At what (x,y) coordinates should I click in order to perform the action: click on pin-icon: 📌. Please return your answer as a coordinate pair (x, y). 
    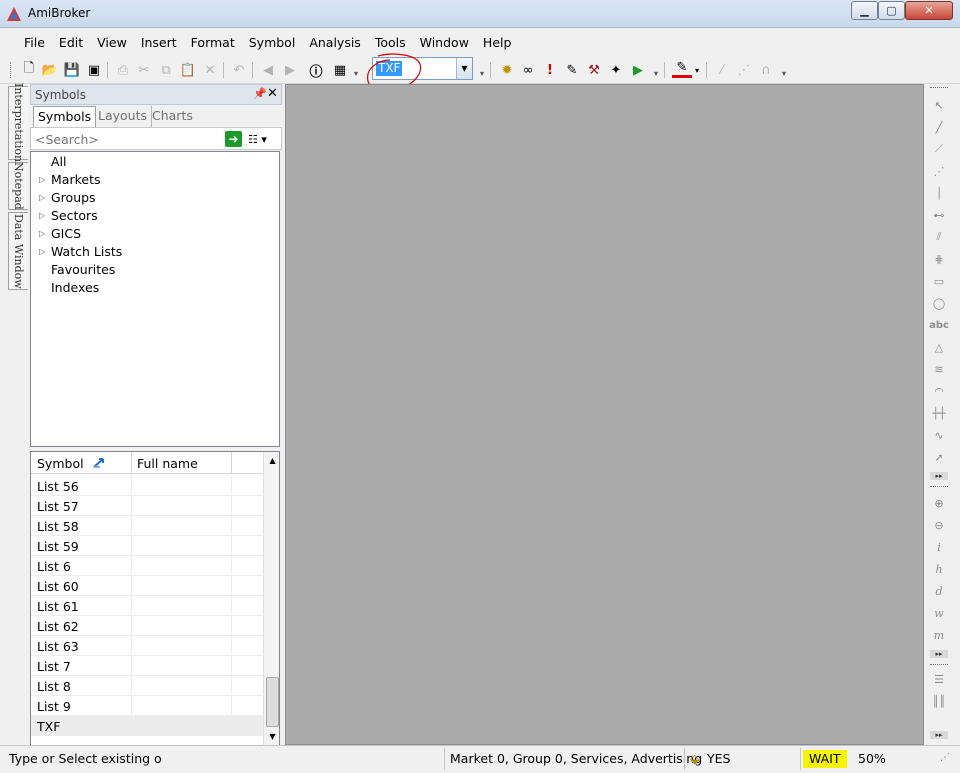
    Looking at the image, I should click on (260, 93).